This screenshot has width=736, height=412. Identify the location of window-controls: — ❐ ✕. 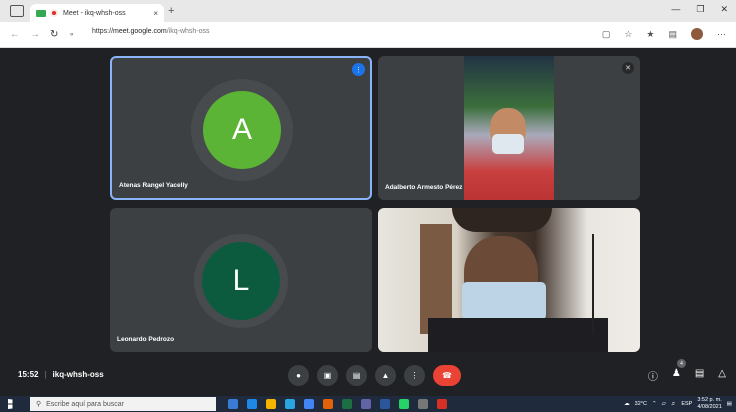
(699, 9).